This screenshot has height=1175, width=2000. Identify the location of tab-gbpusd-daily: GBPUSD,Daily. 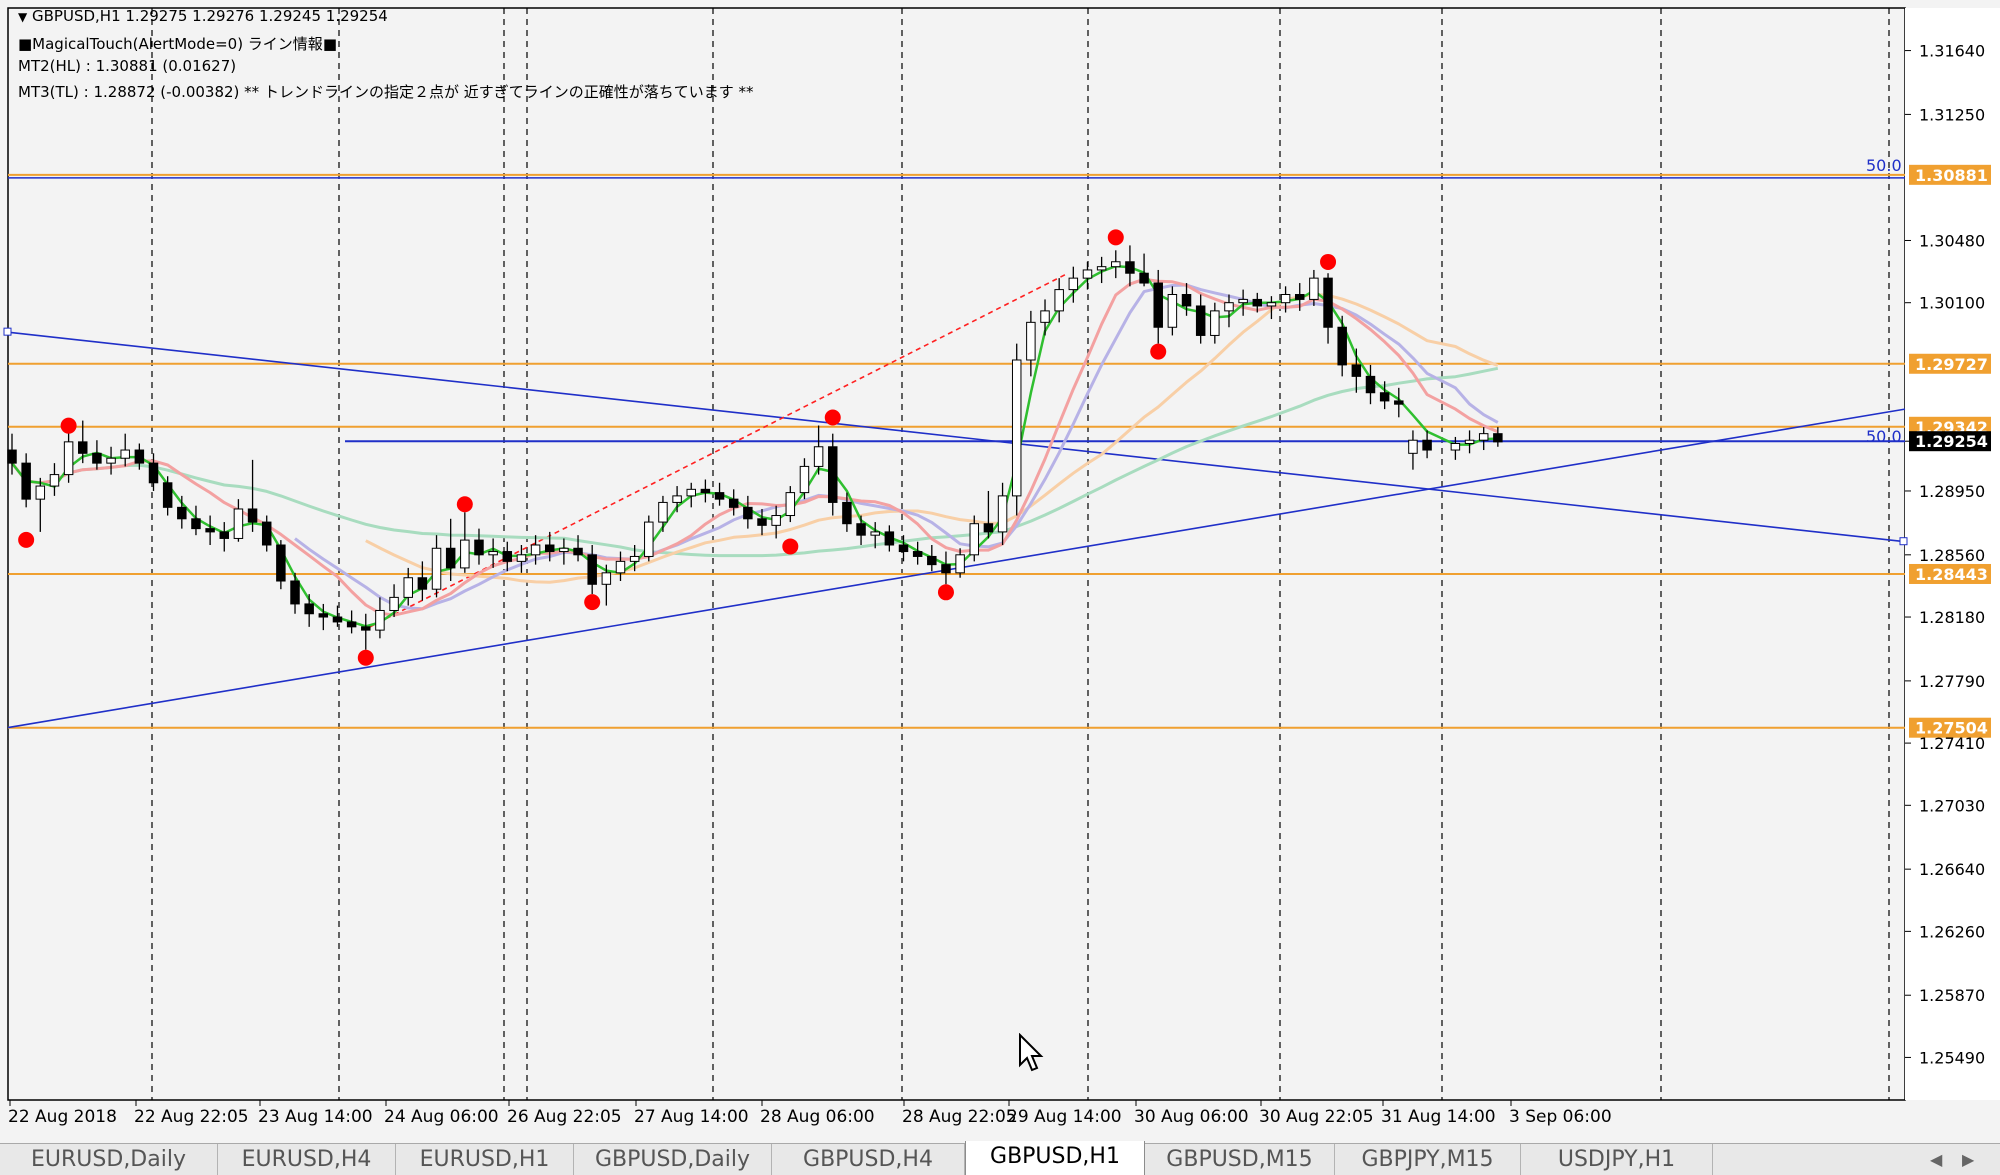
(673, 1159).